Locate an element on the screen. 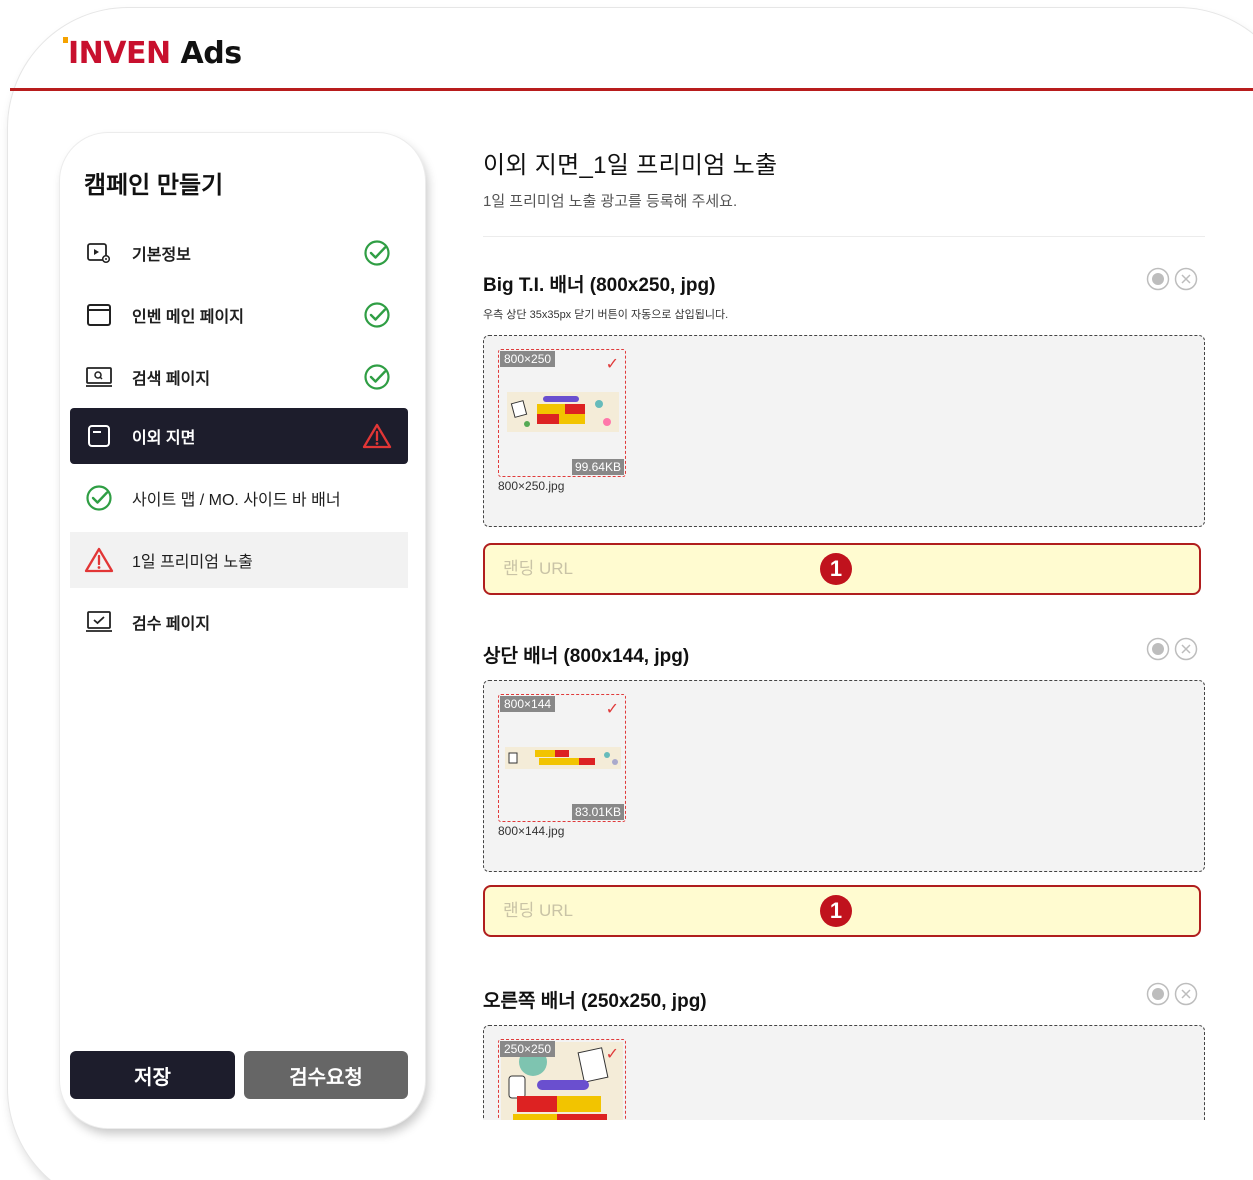 Image resolution: width=1253 pixels, height=1180 pixels. file-name: 800×144.jpg is located at coordinates (531, 831).